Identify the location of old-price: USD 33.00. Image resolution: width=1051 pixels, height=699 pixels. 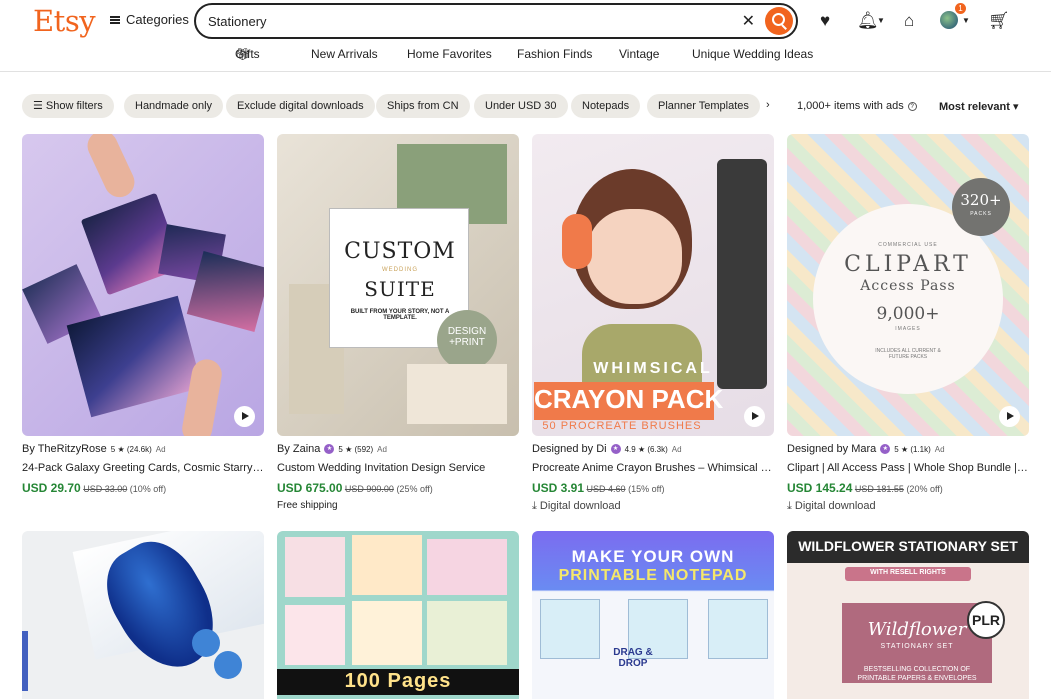
(105, 489).